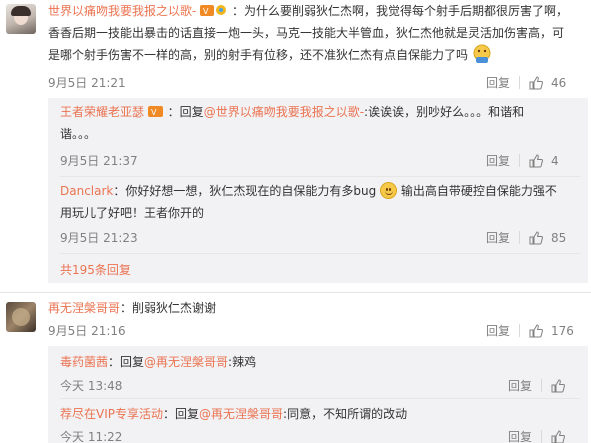 The width and height of the screenshot is (591, 443). Describe the element at coordinates (87, 83) in the screenshot. I see `comment-time: 9月5日 21:21` at that location.